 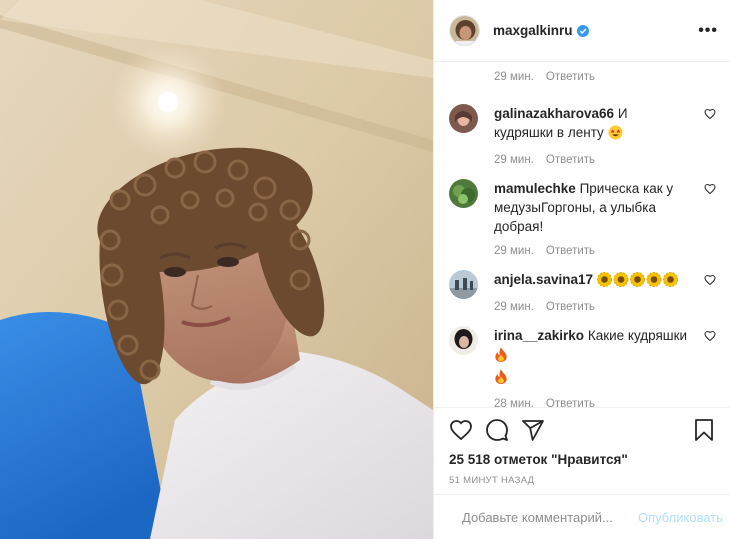 I want to click on comment-username: anjela.savina17, so click(x=543, y=279).